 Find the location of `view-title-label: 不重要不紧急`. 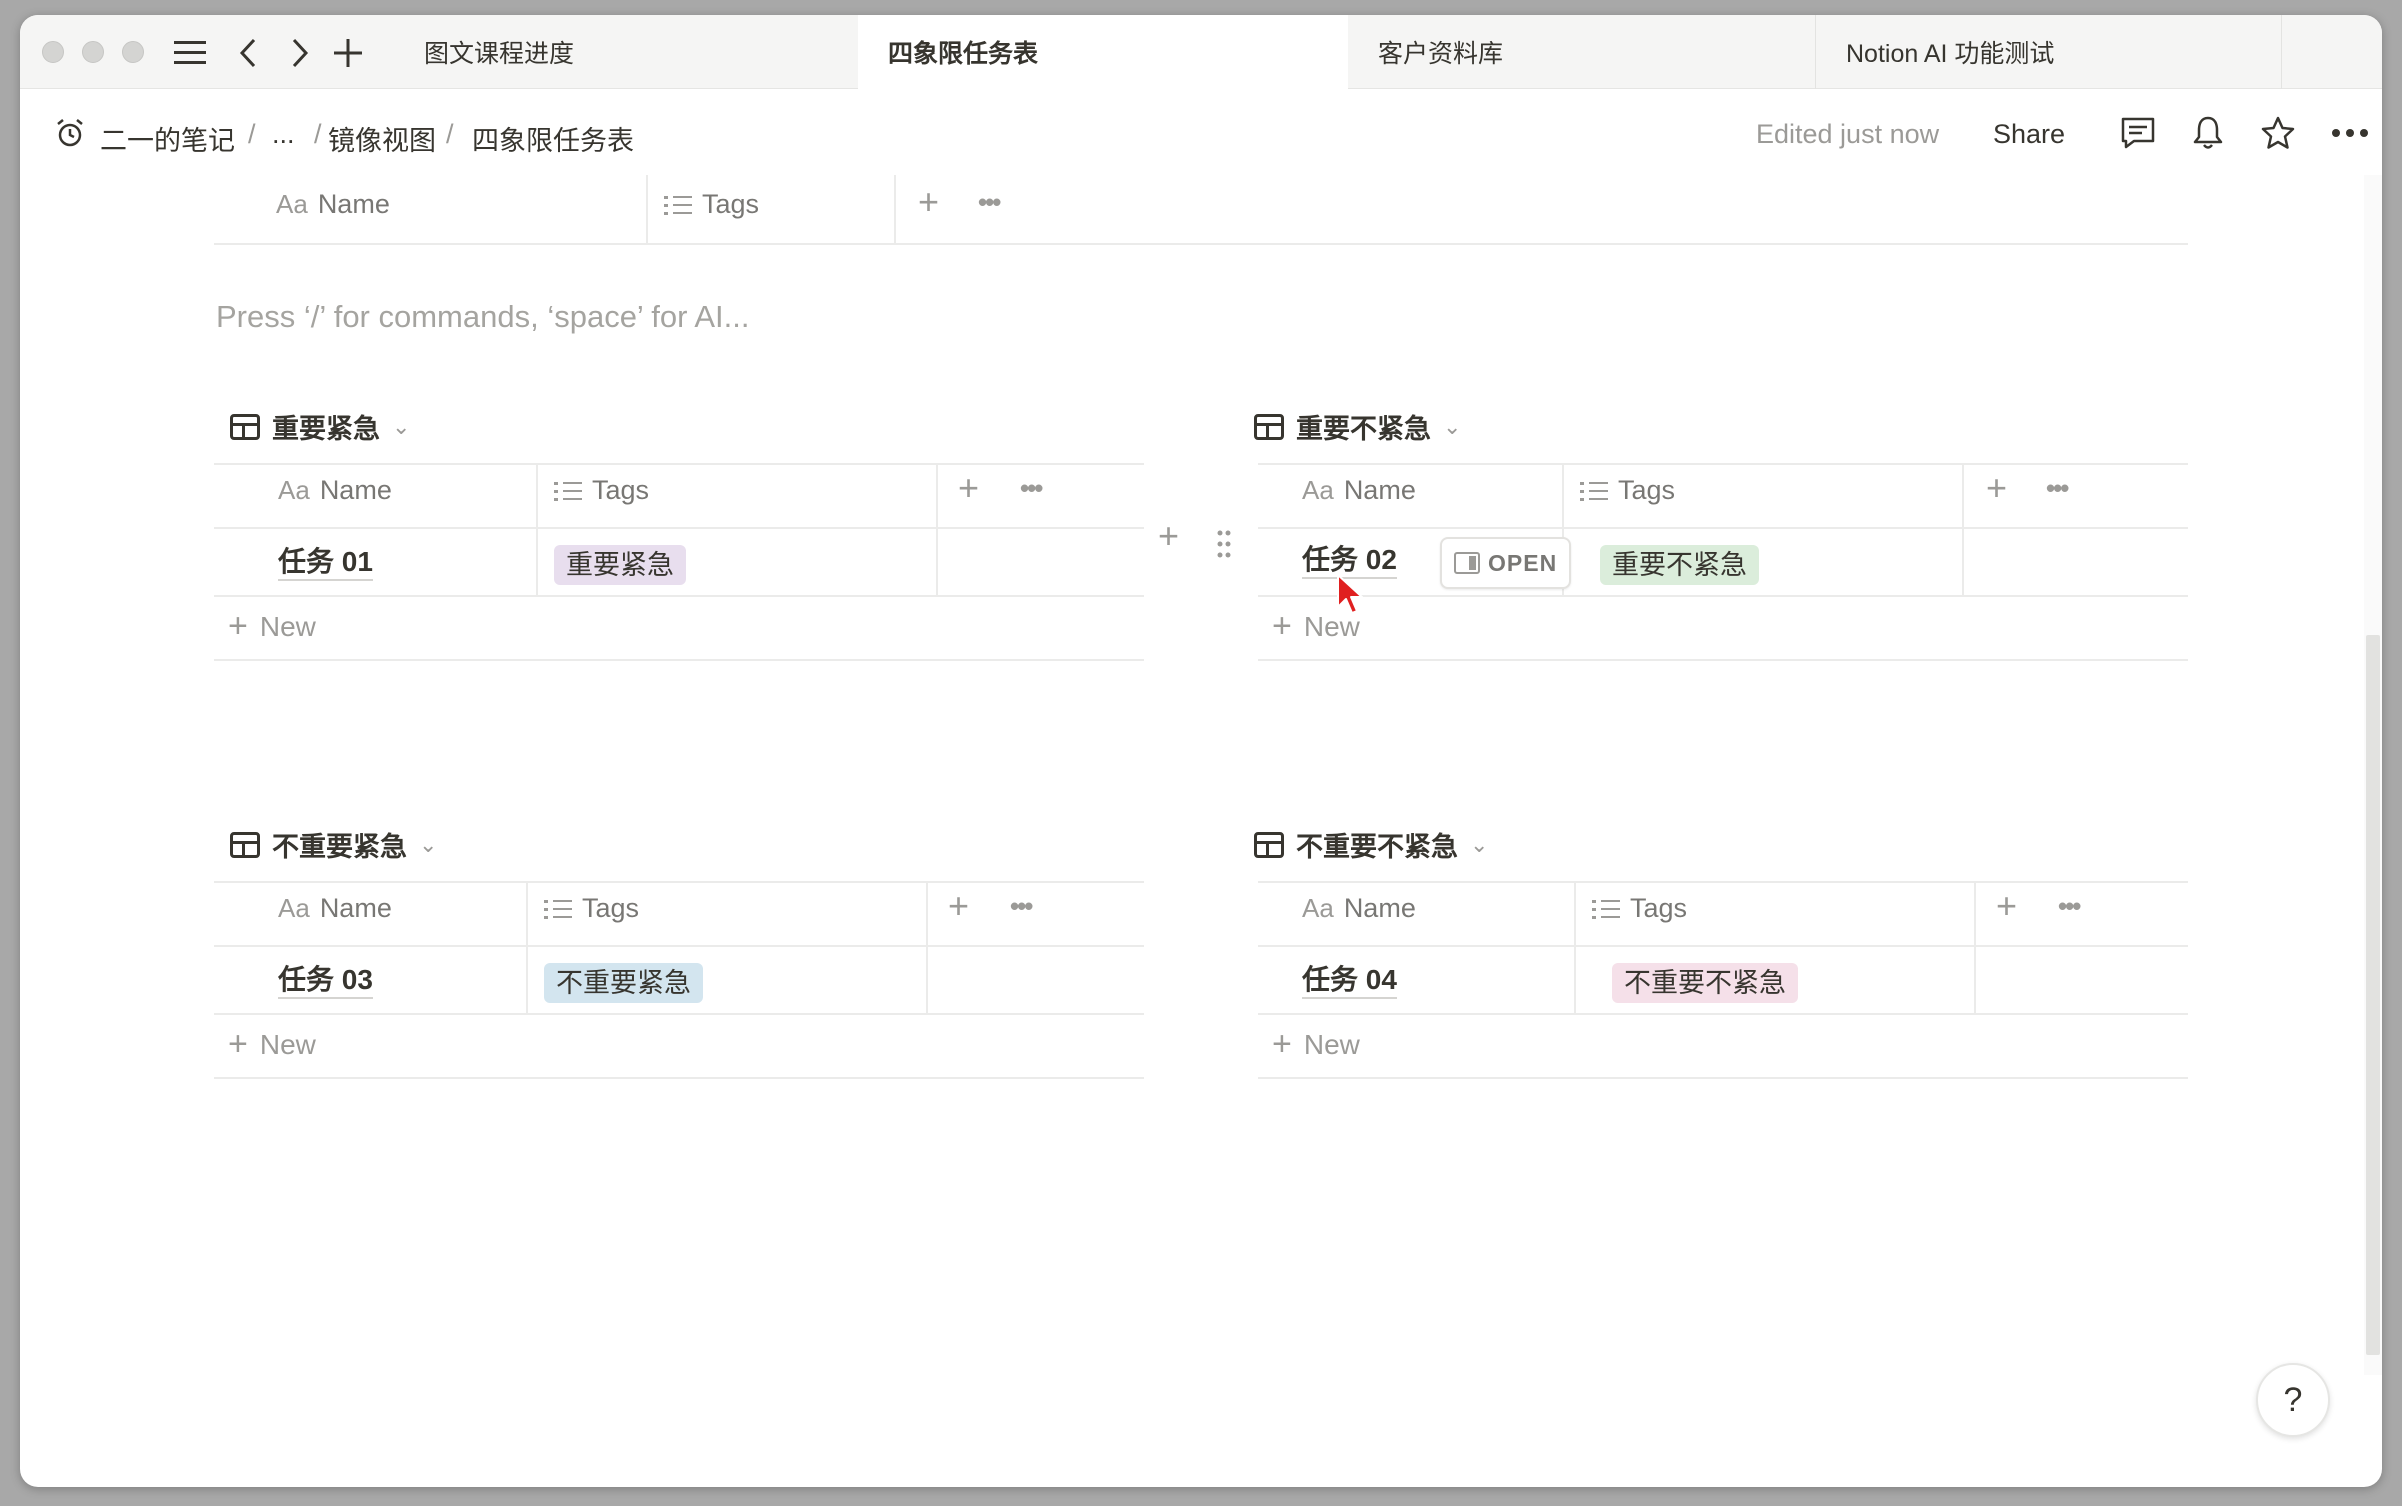

view-title-label: 不重要不紧急 is located at coordinates (1377, 847).